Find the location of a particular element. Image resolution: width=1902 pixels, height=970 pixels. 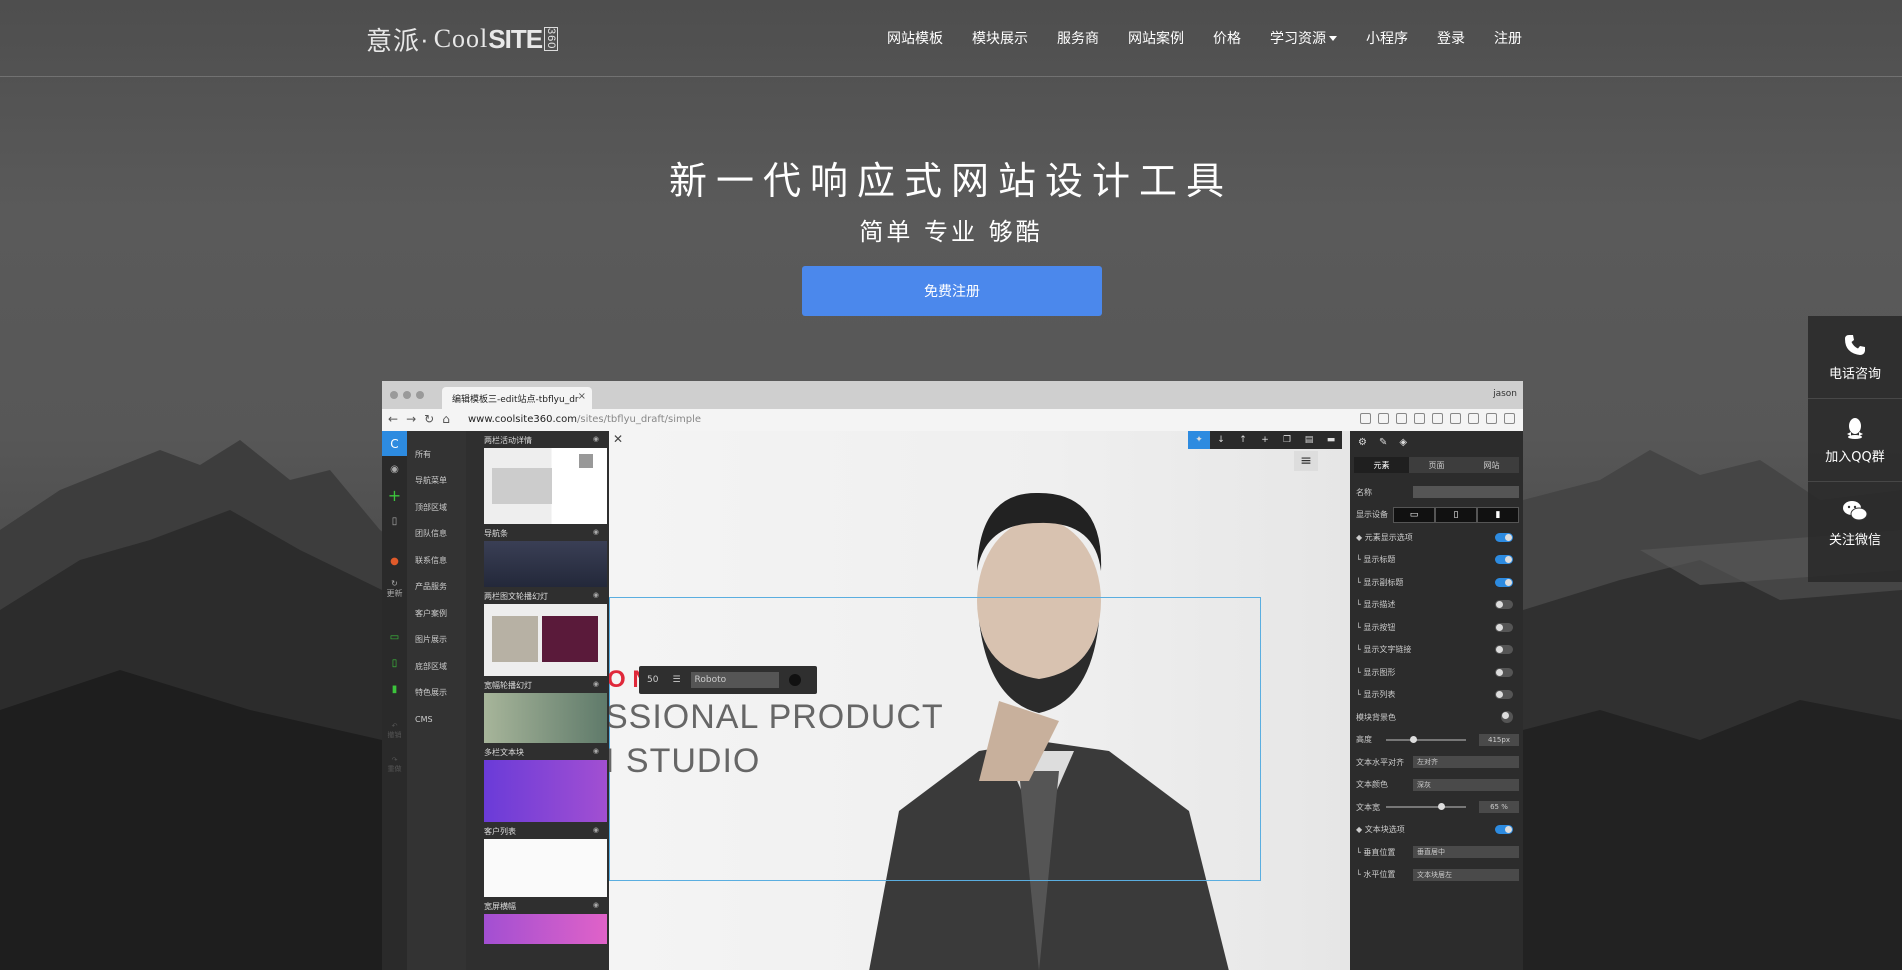

panel-icons: ⚙ ✎ ◈ is located at coordinates (1436, 442).